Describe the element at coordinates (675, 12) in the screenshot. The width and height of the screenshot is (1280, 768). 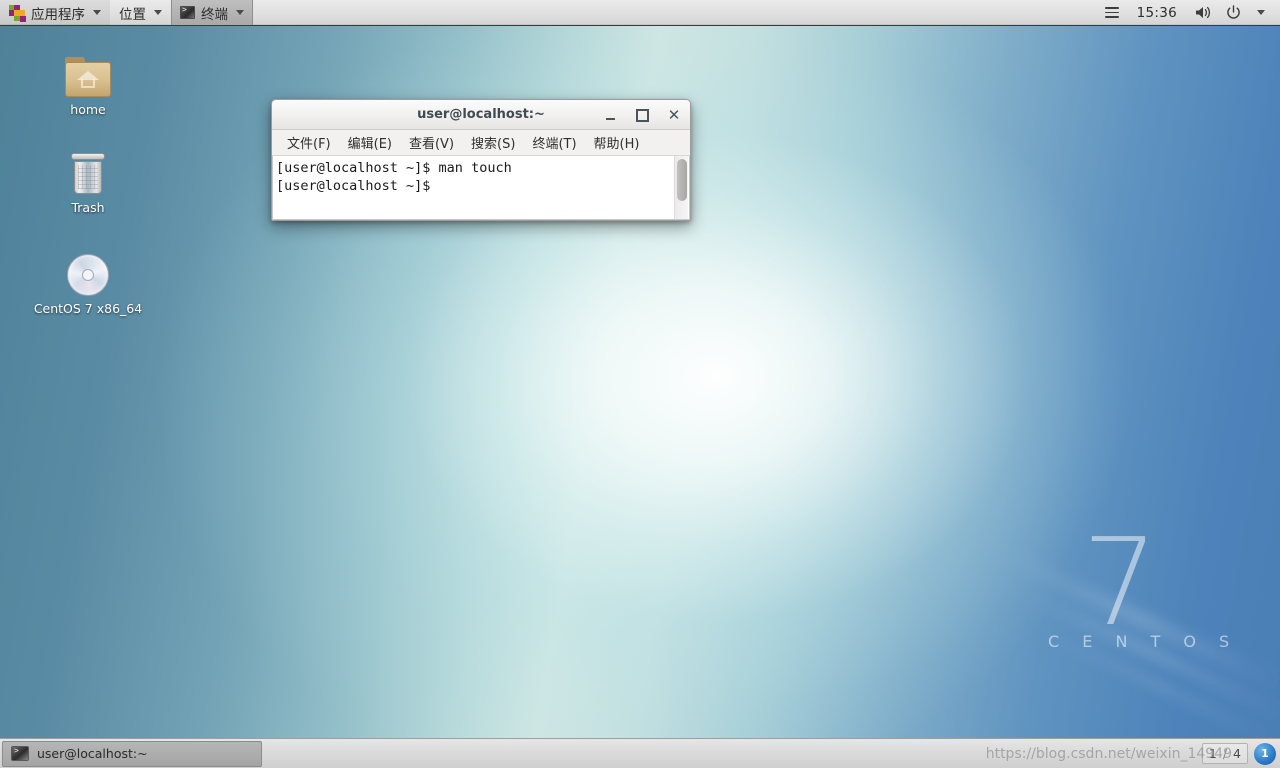
I see `top-panel-spacer` at that location.